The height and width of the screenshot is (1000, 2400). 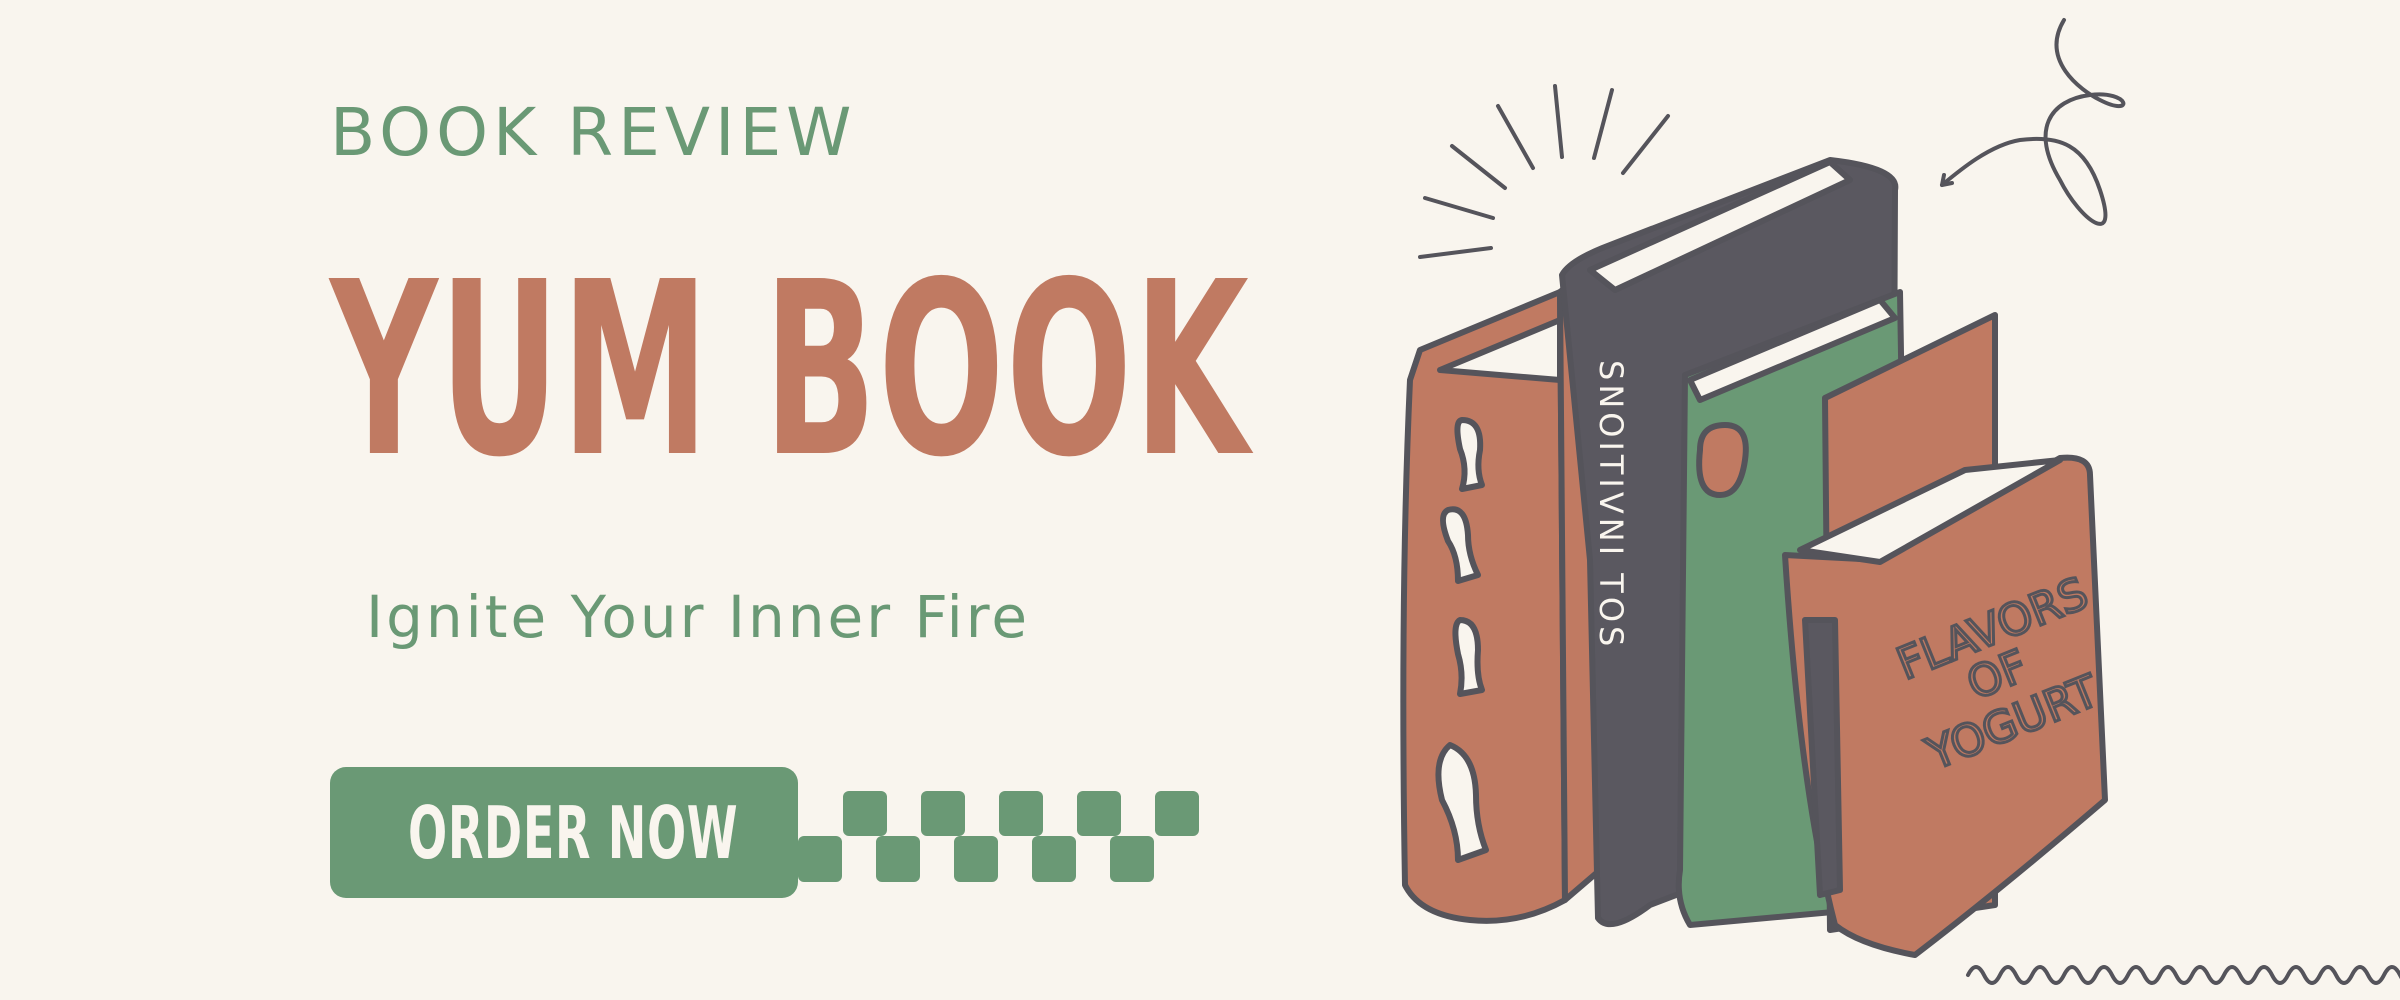 I want to click on eyebrow-label: BOOK REVIEW, so click(x=593, y=132).